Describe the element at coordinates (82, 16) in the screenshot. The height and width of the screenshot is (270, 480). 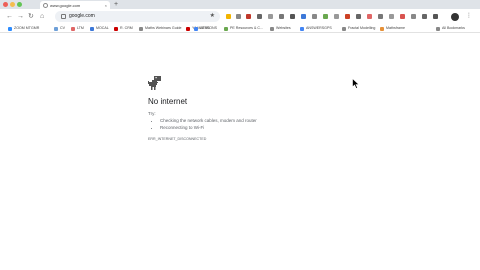
I see `address-bar-url: google.com` at that location.